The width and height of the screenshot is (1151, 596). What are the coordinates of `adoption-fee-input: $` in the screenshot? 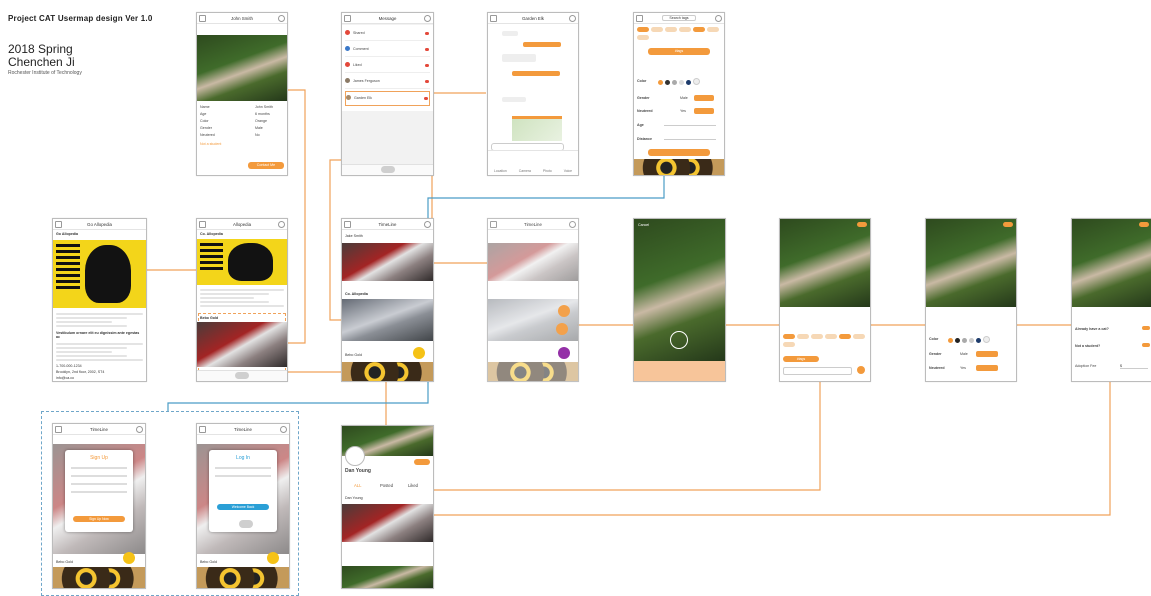 It's located at (1134, 366).